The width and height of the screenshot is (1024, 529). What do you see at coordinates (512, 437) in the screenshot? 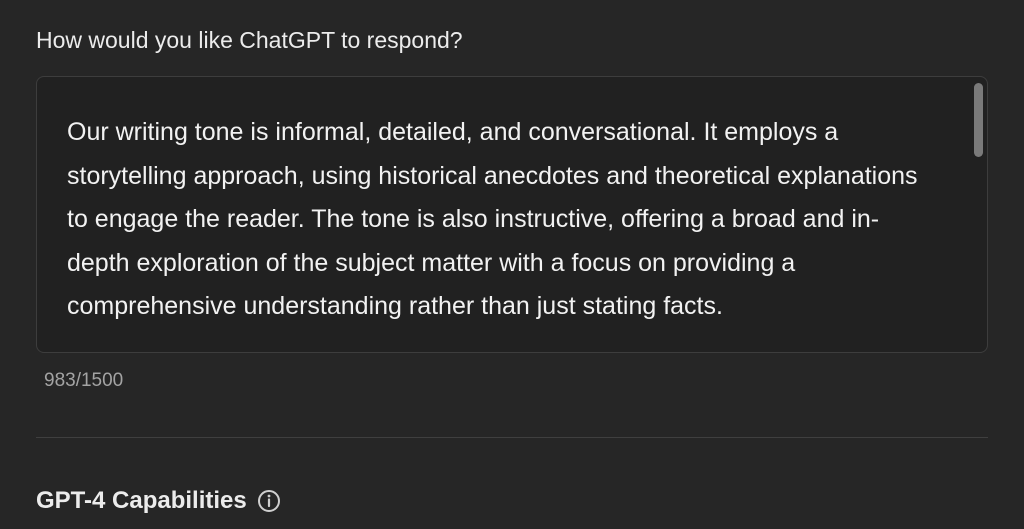
I see `section-divider` at bounding box center [512, 437].